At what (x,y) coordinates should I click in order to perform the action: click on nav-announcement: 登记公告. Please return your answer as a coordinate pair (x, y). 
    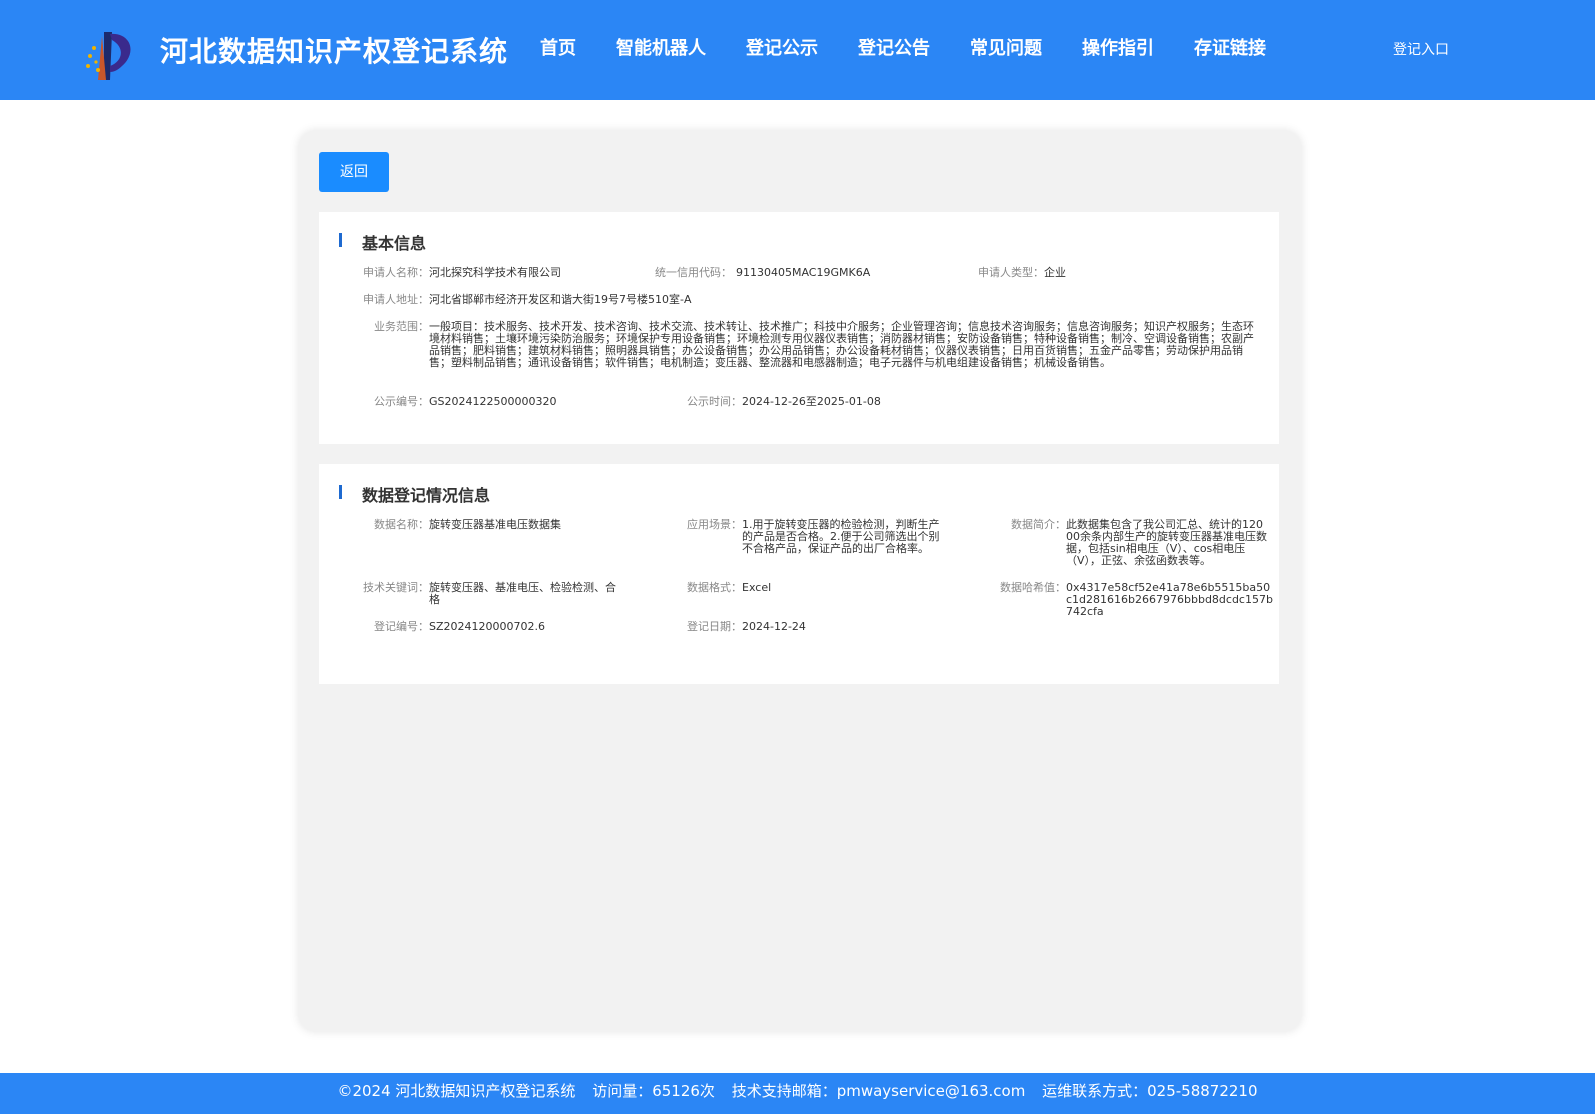
    Looking at the image, I should click on (894, 49).